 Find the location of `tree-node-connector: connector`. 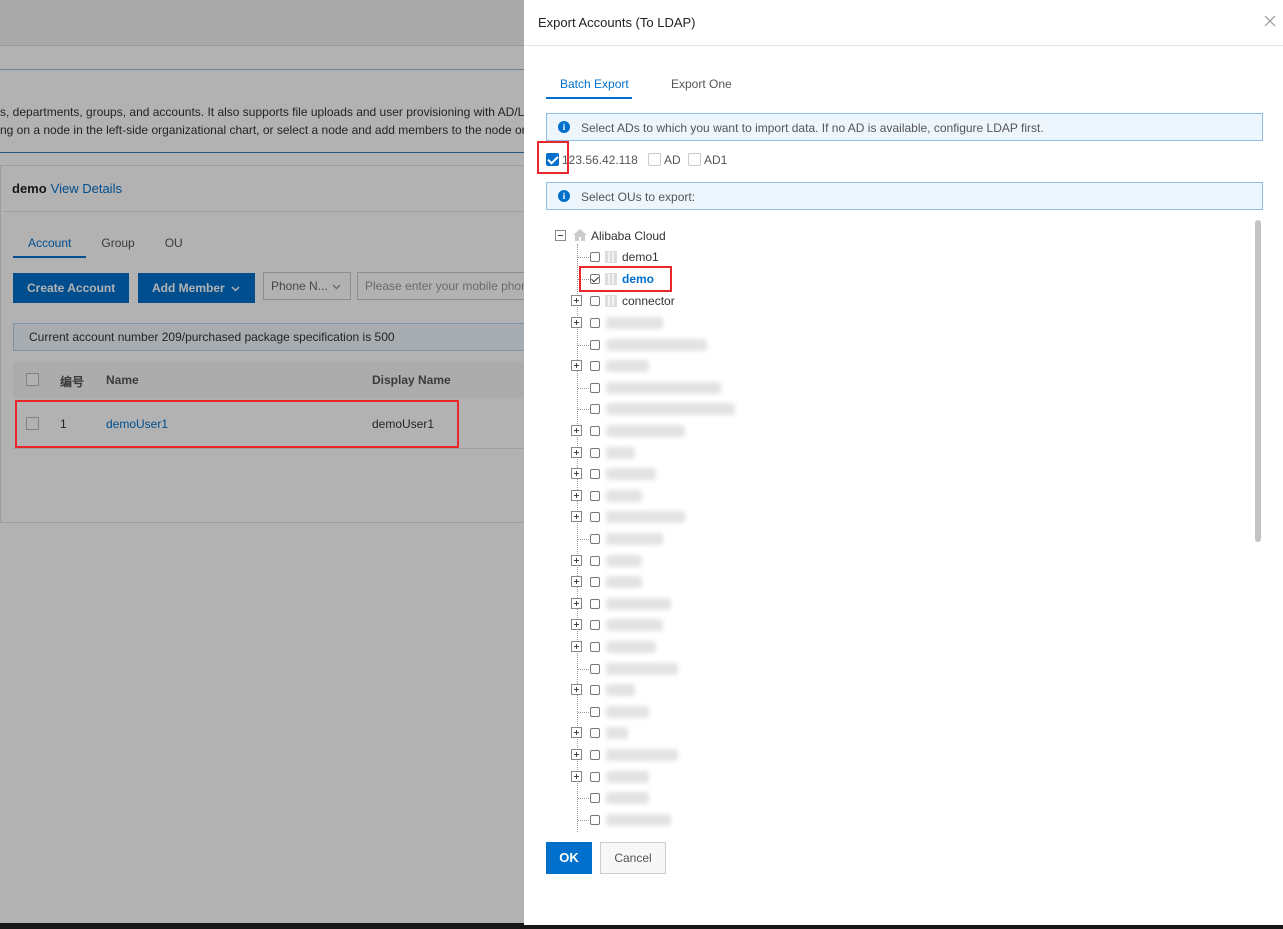

tree-node-connector: connector is located at coordinates (646, 301).